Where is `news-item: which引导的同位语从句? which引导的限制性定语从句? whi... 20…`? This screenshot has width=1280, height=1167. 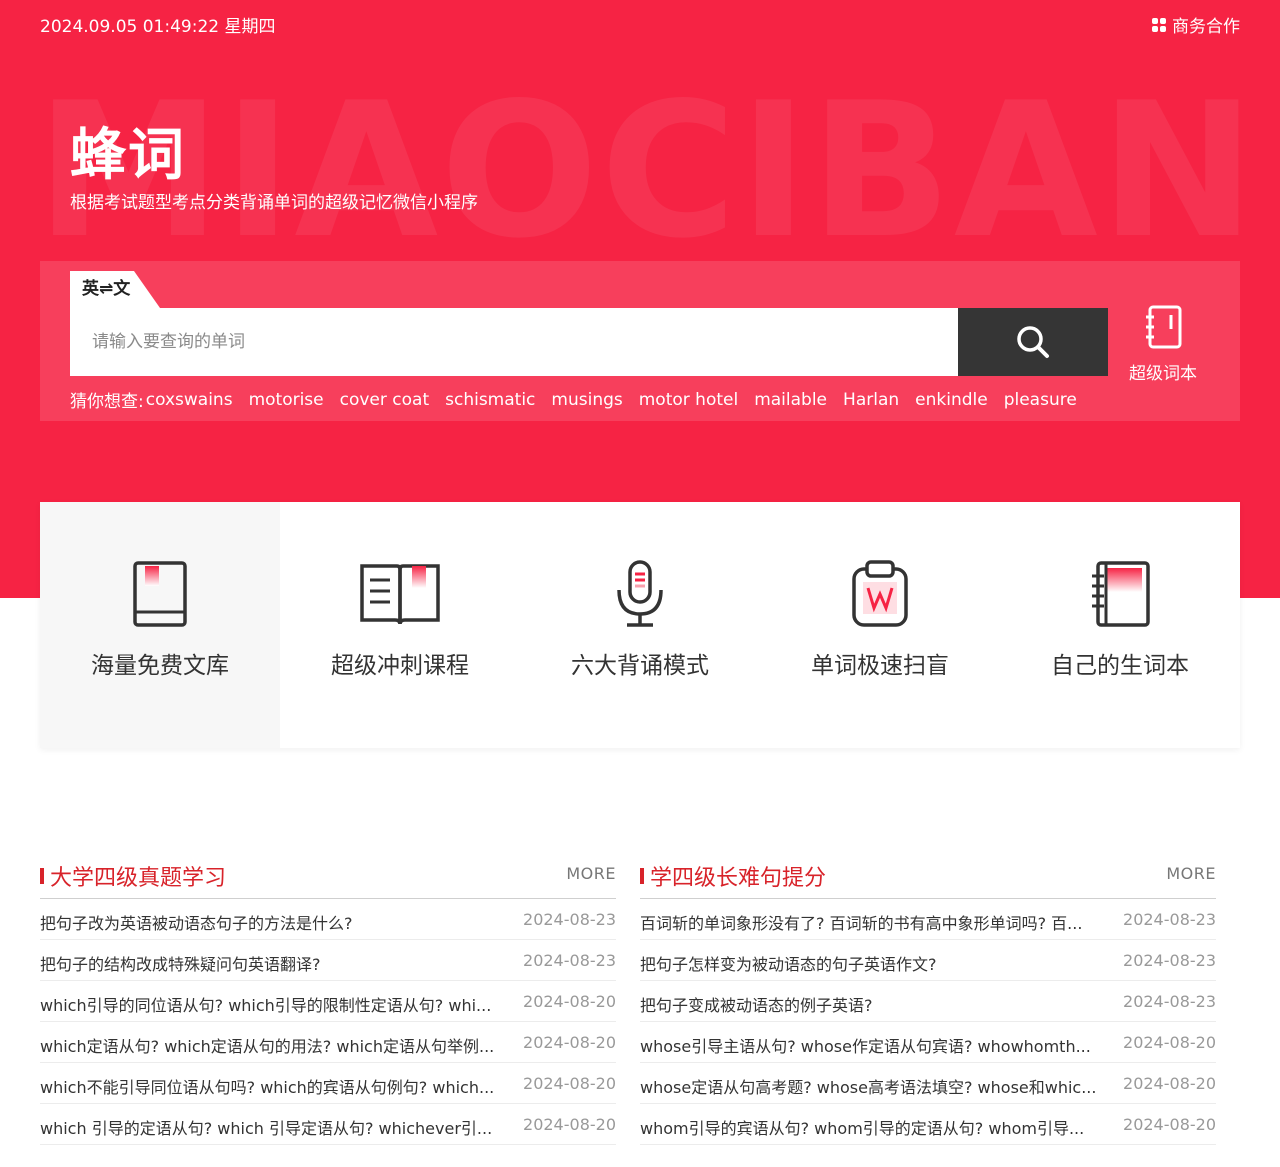 news-item: which引导的同位语从句? which引导的限制性定语从句? whi... 20… is located at coordinates (328, 1001).